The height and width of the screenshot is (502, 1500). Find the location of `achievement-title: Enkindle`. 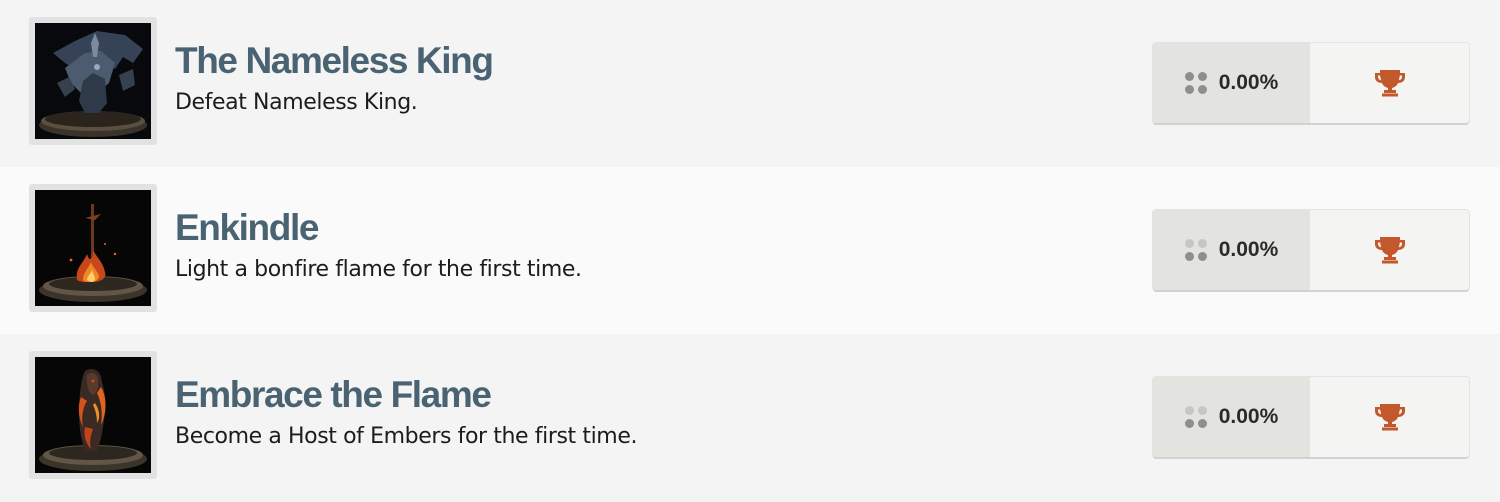

achievement-title: Enkindle is located at coordinates (247, 228).